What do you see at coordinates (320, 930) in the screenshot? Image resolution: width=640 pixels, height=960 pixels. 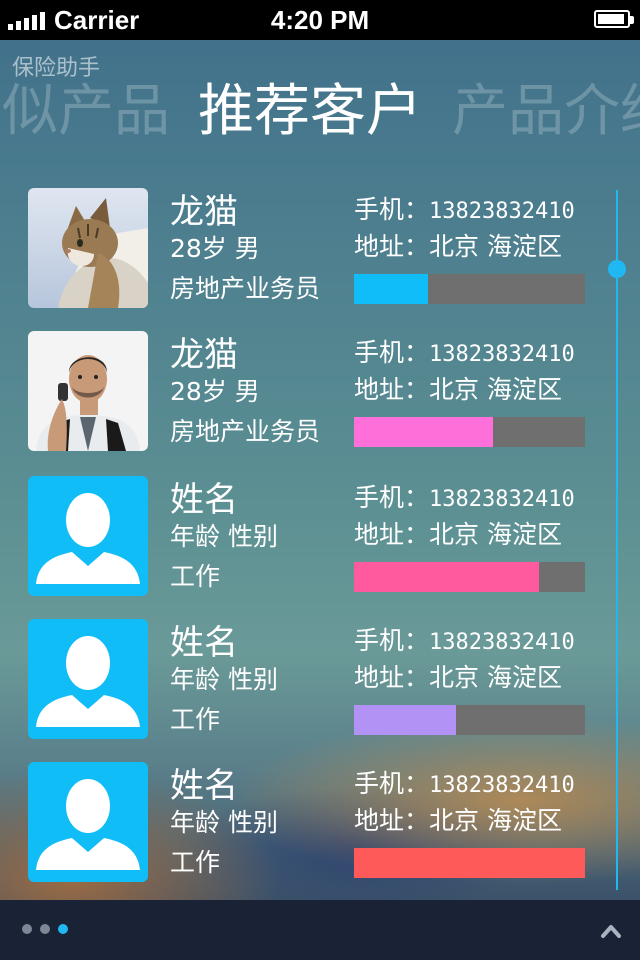 I see `bottom-bar` at bounding box center [320, 930].